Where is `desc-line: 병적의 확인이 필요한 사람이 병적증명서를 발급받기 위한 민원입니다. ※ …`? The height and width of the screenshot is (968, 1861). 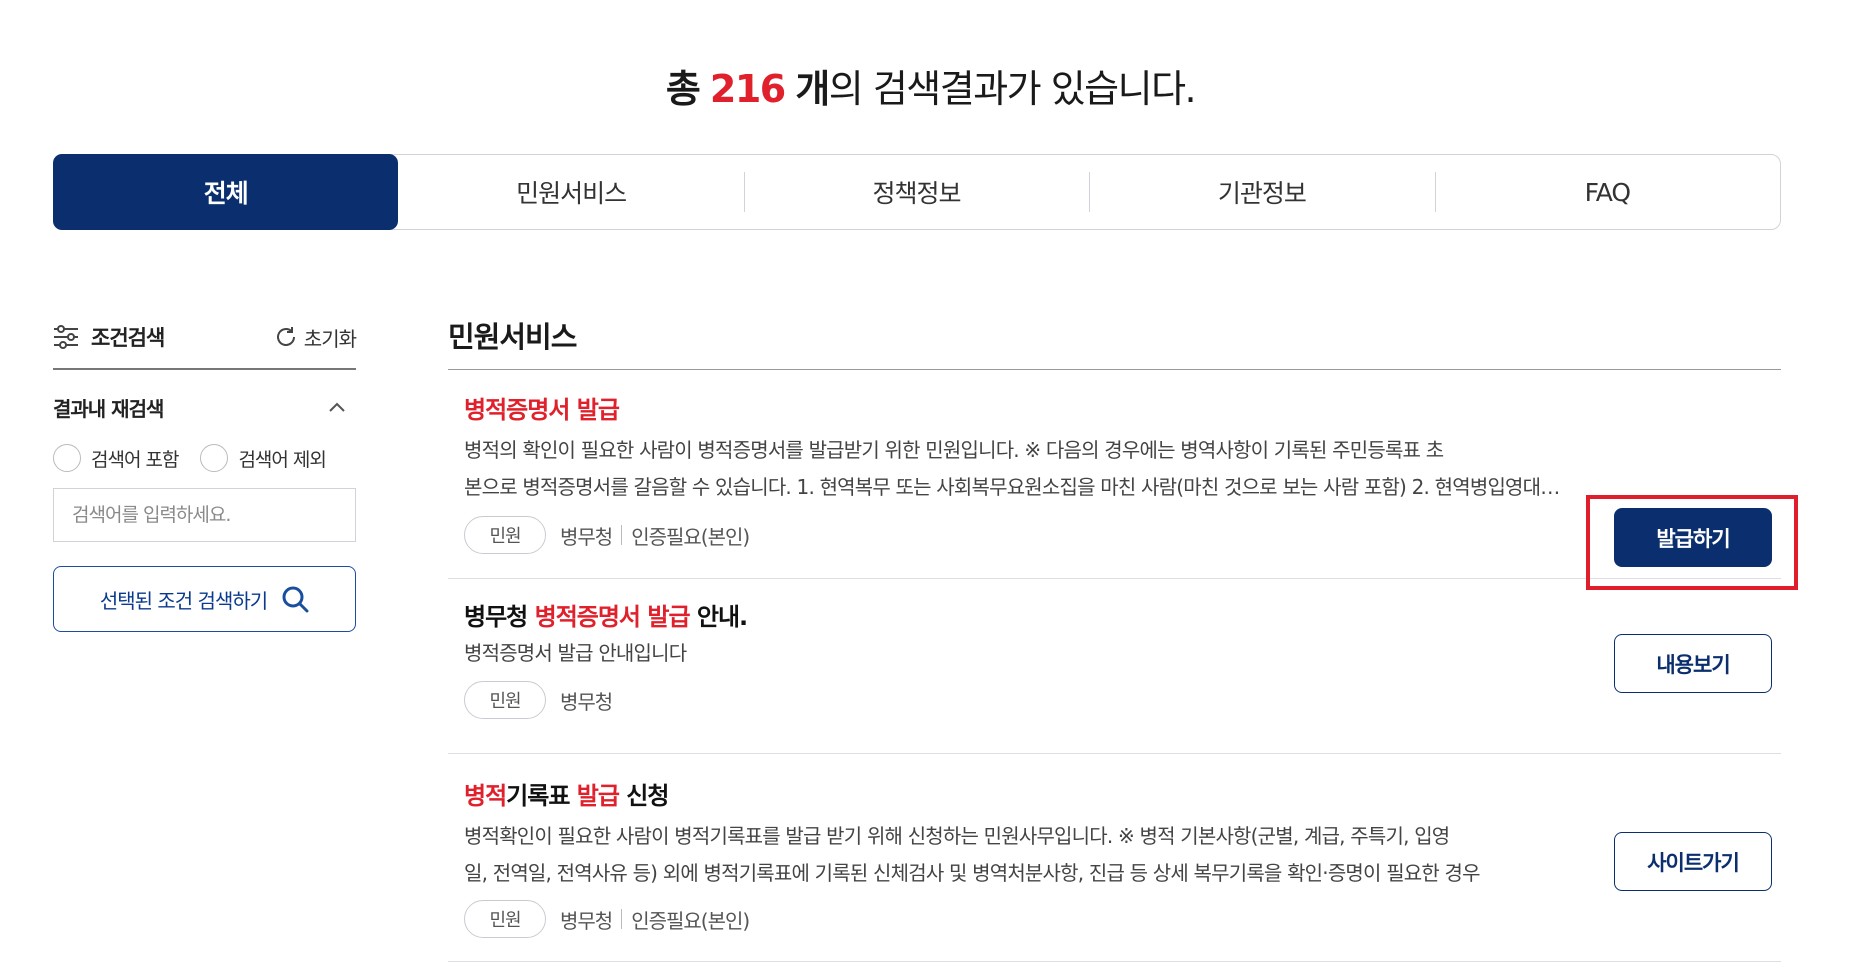 desc-line: 병적의 확인이 필요한 사람이 병적증명서를 발급받기 위한 민원입니다. ※ … is located at coordinates (954, 450).